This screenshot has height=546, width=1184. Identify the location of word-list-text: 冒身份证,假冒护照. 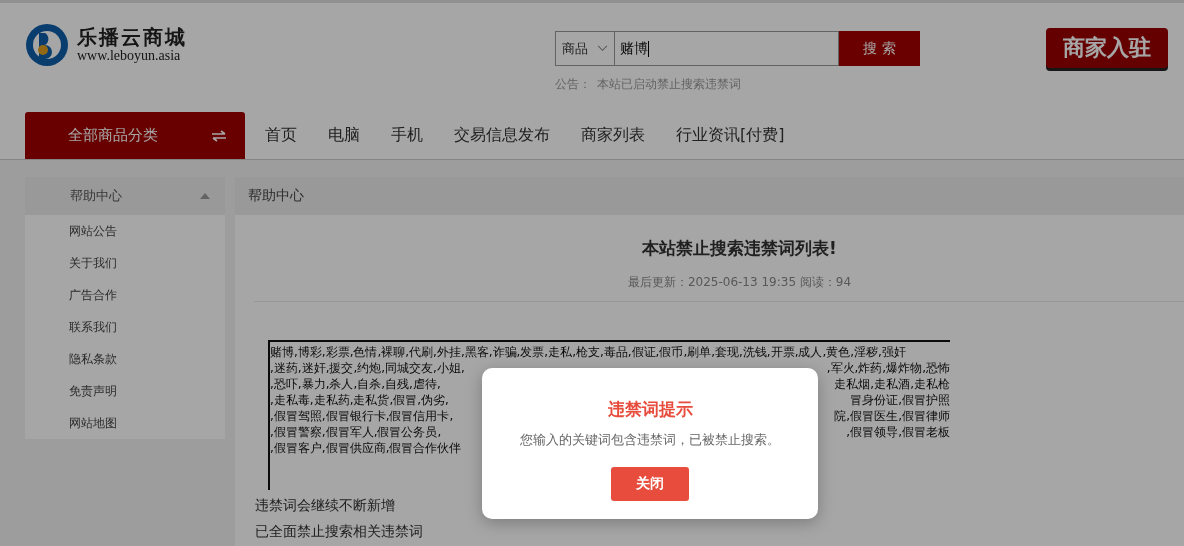
(900, 400).